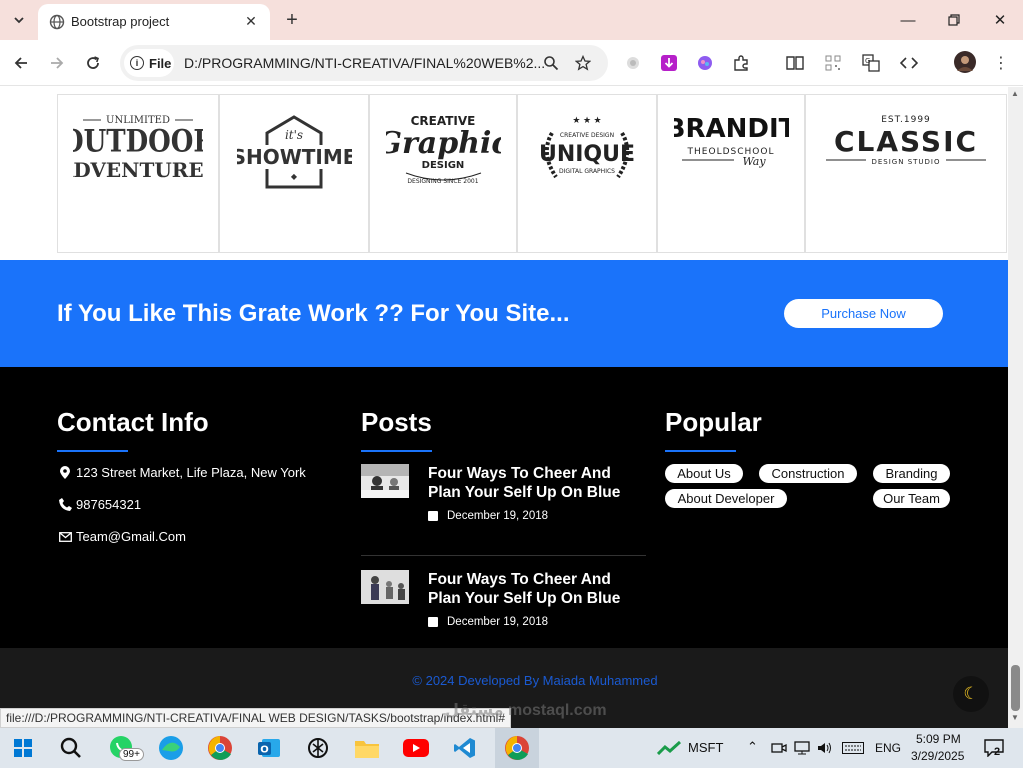 This screenshot has height=768, width=1023. Describe the element at coordinates (965, 62) in the screenshot. I see `profile-avatar` at that location.